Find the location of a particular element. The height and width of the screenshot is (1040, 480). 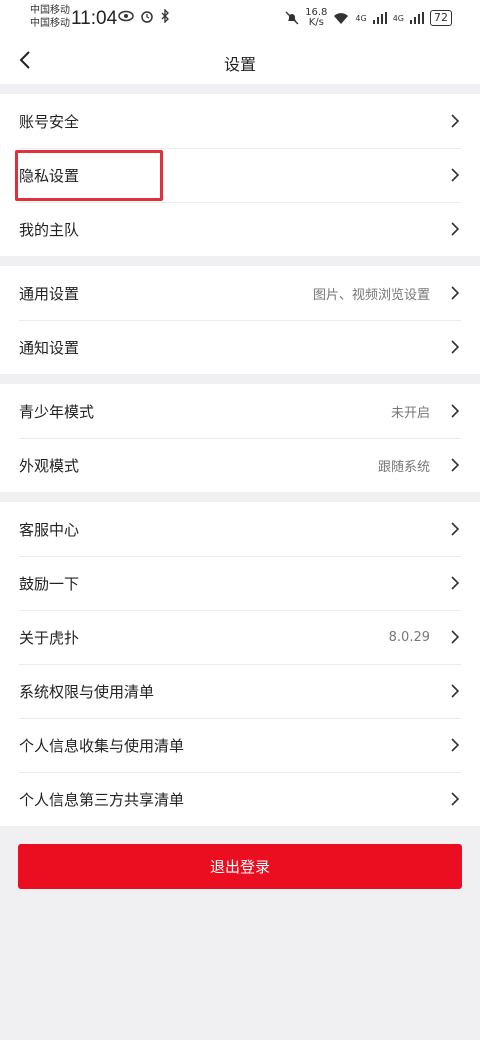

settings-item-teen-mode: 青少年模式 未开启 is located at coordinates (240, 411).